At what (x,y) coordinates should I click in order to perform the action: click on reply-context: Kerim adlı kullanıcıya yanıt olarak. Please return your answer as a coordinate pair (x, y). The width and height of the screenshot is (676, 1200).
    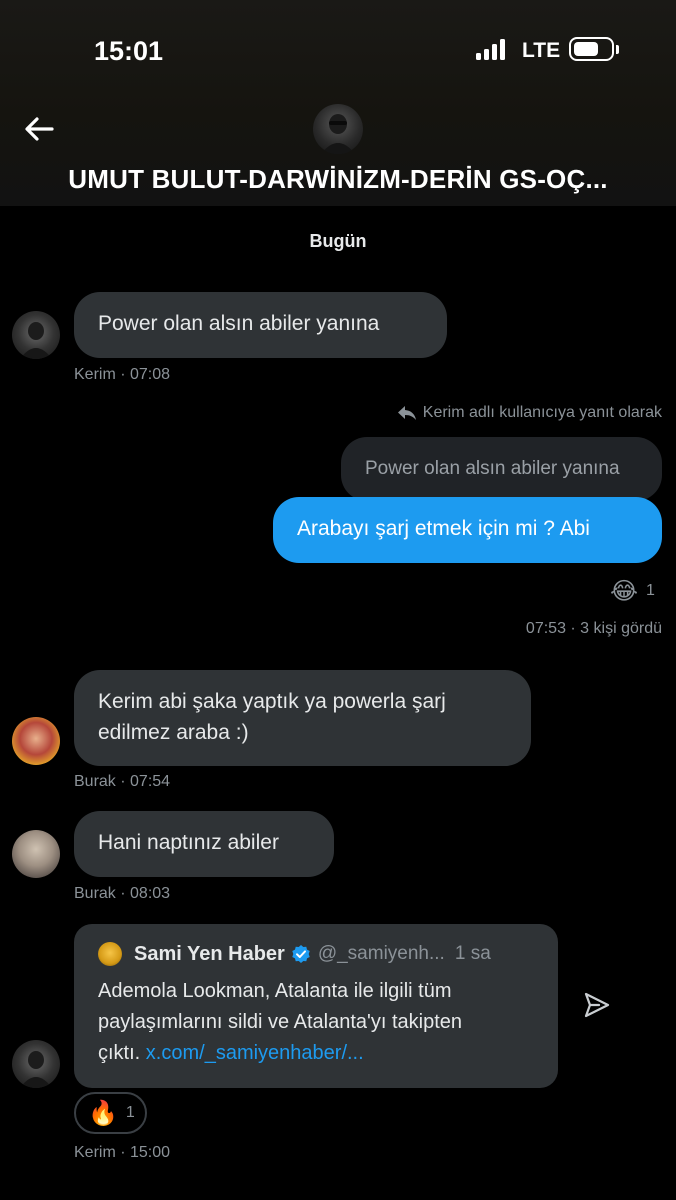
    Looking at the image, I should click on (529, 413).